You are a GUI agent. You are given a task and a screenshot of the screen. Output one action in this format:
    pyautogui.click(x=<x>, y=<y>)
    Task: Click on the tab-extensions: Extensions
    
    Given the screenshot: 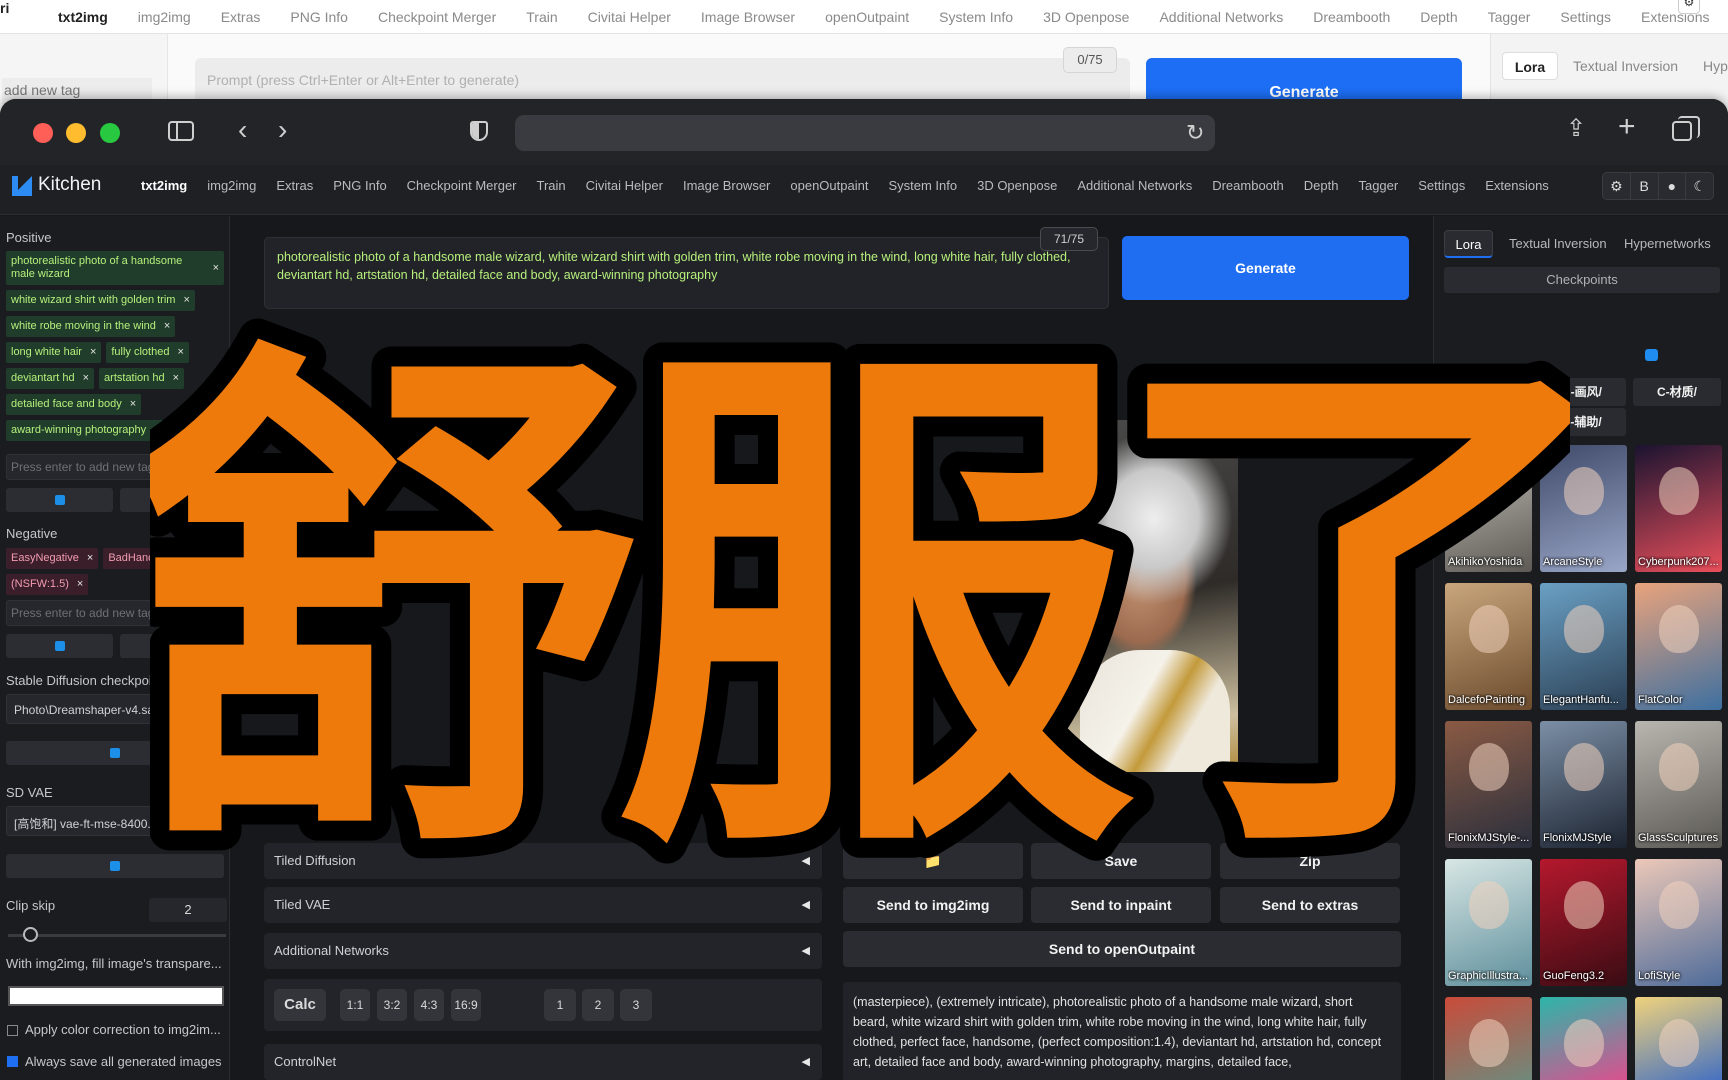 What is the action you would take?
    pyautogui.click(x=1517, y=185)
    